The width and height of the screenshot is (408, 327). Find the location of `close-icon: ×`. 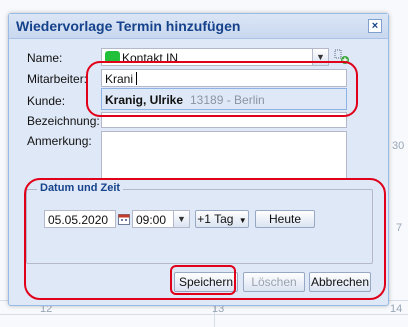

close-icon: × is located at coordinates (375, 26).